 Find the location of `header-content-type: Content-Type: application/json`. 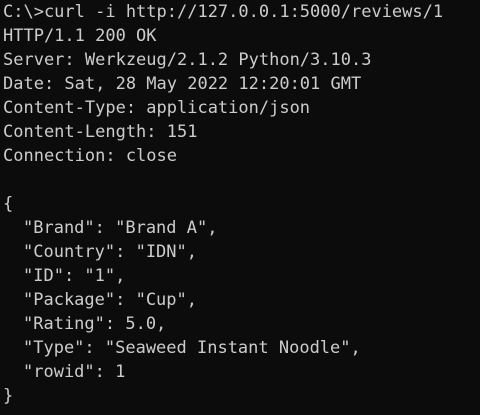

header-content-type: Content-Type: application/json is located at coordinates (157, 108).